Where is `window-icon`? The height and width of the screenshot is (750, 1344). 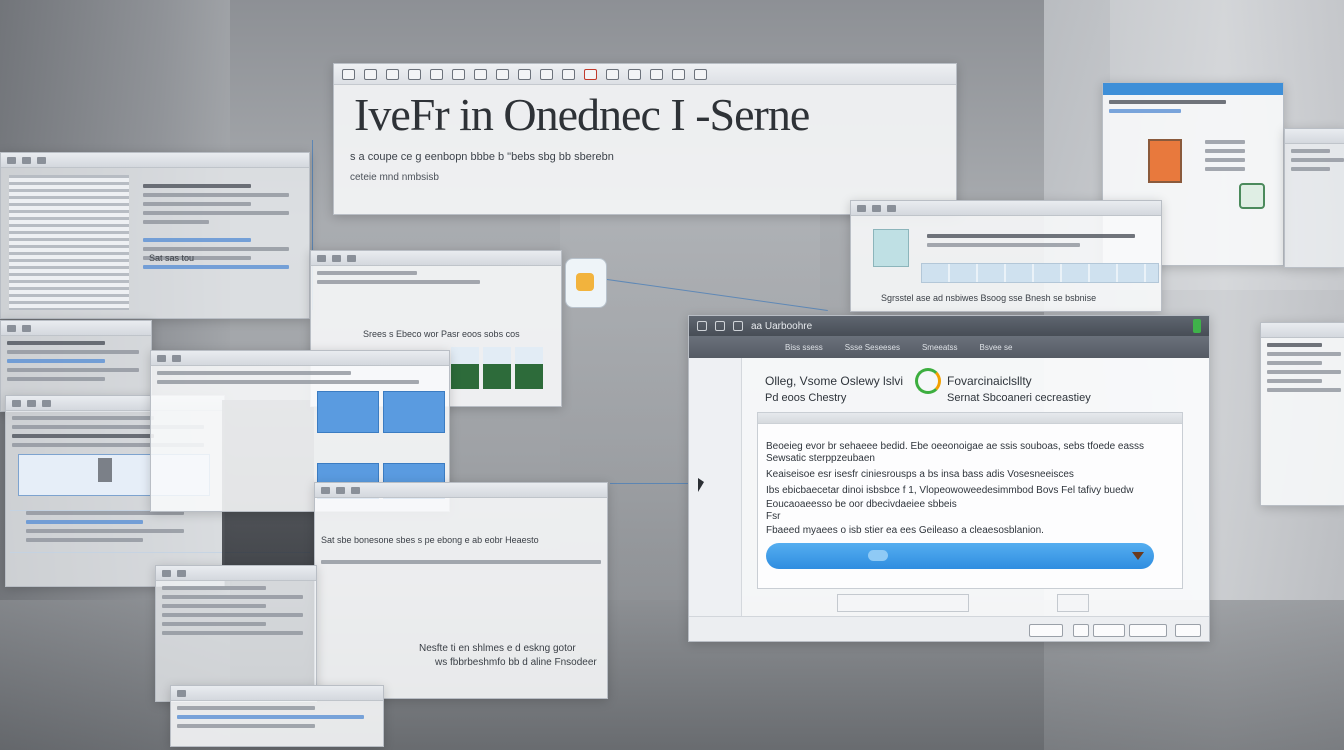 window-icon is located at coordinates (678, 74).